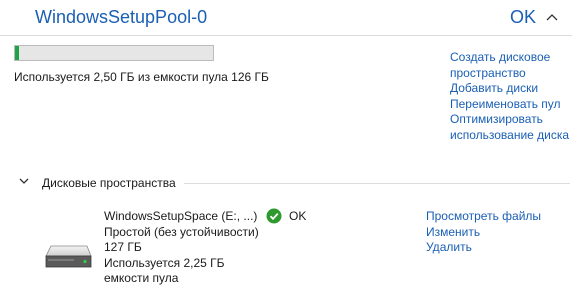 This screenshot has width=572, height=295. Describe the element at coordinates (377, 183) in the screenshot. I see `section-divider` at that location.